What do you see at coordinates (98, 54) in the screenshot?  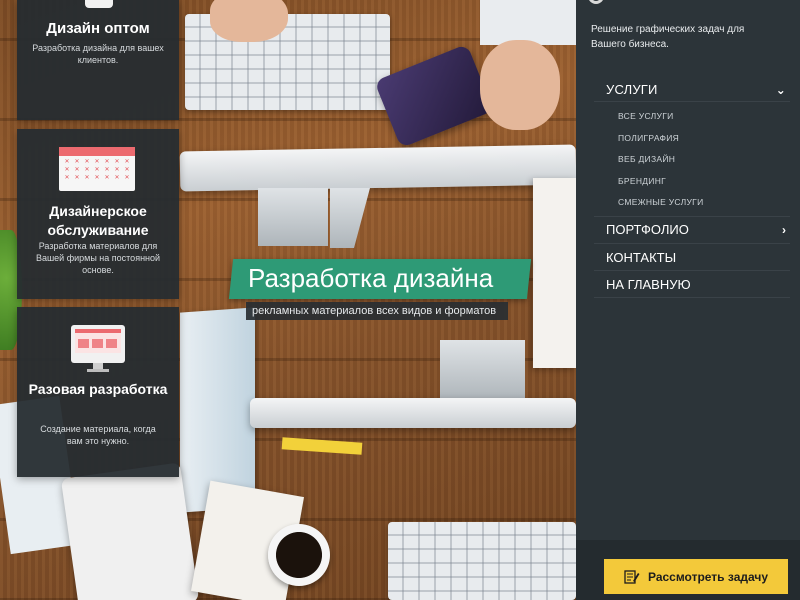 I see `card-description: Разработка дизайна для вашех клиентов.` at bounding box center [98, 54].